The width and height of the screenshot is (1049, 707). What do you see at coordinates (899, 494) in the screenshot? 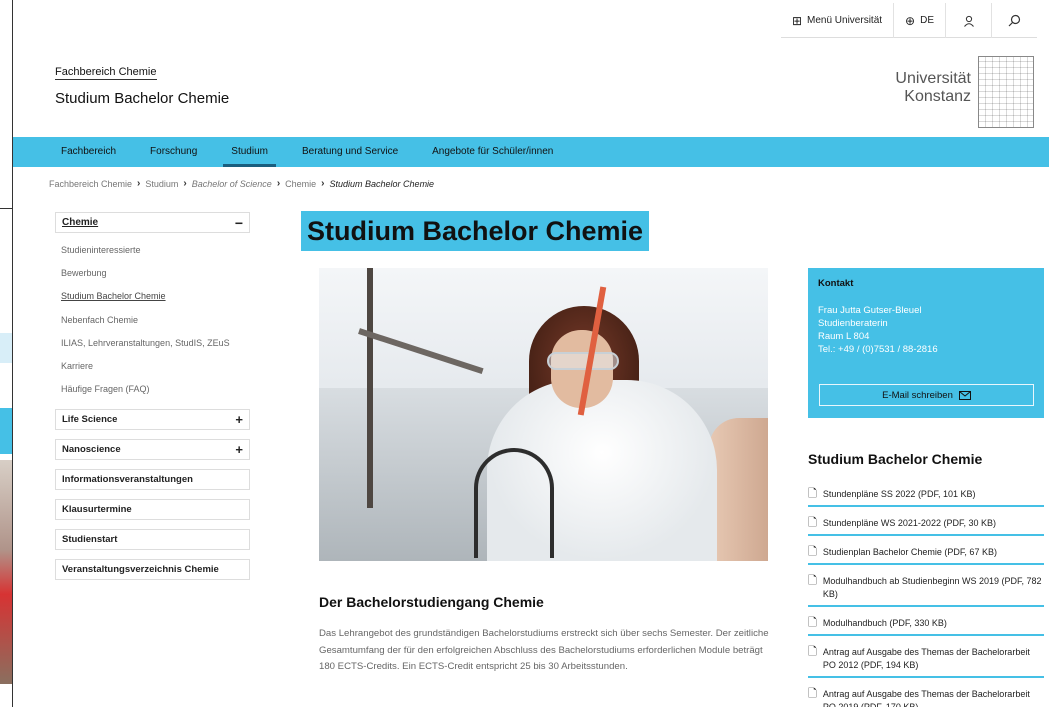
I see `download-label: Stundenpläne SS 2022 (PDF, 101 KB)` at bounding box center [899, 494].